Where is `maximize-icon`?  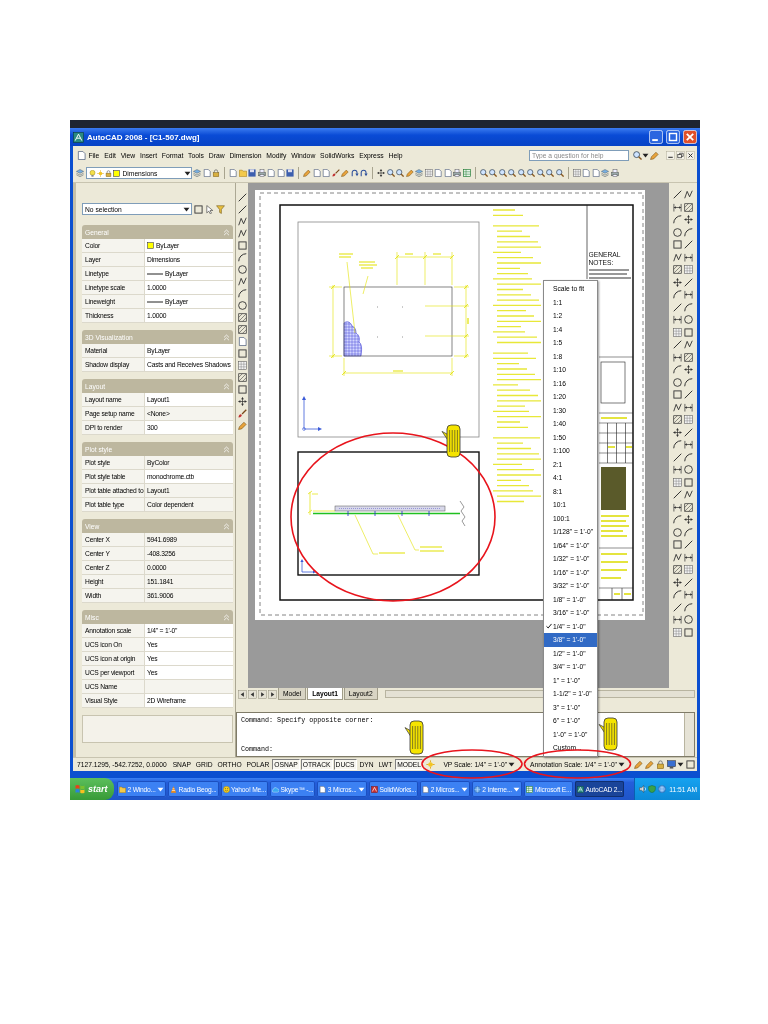
maximize-icon is located at coordinates (673, 137).